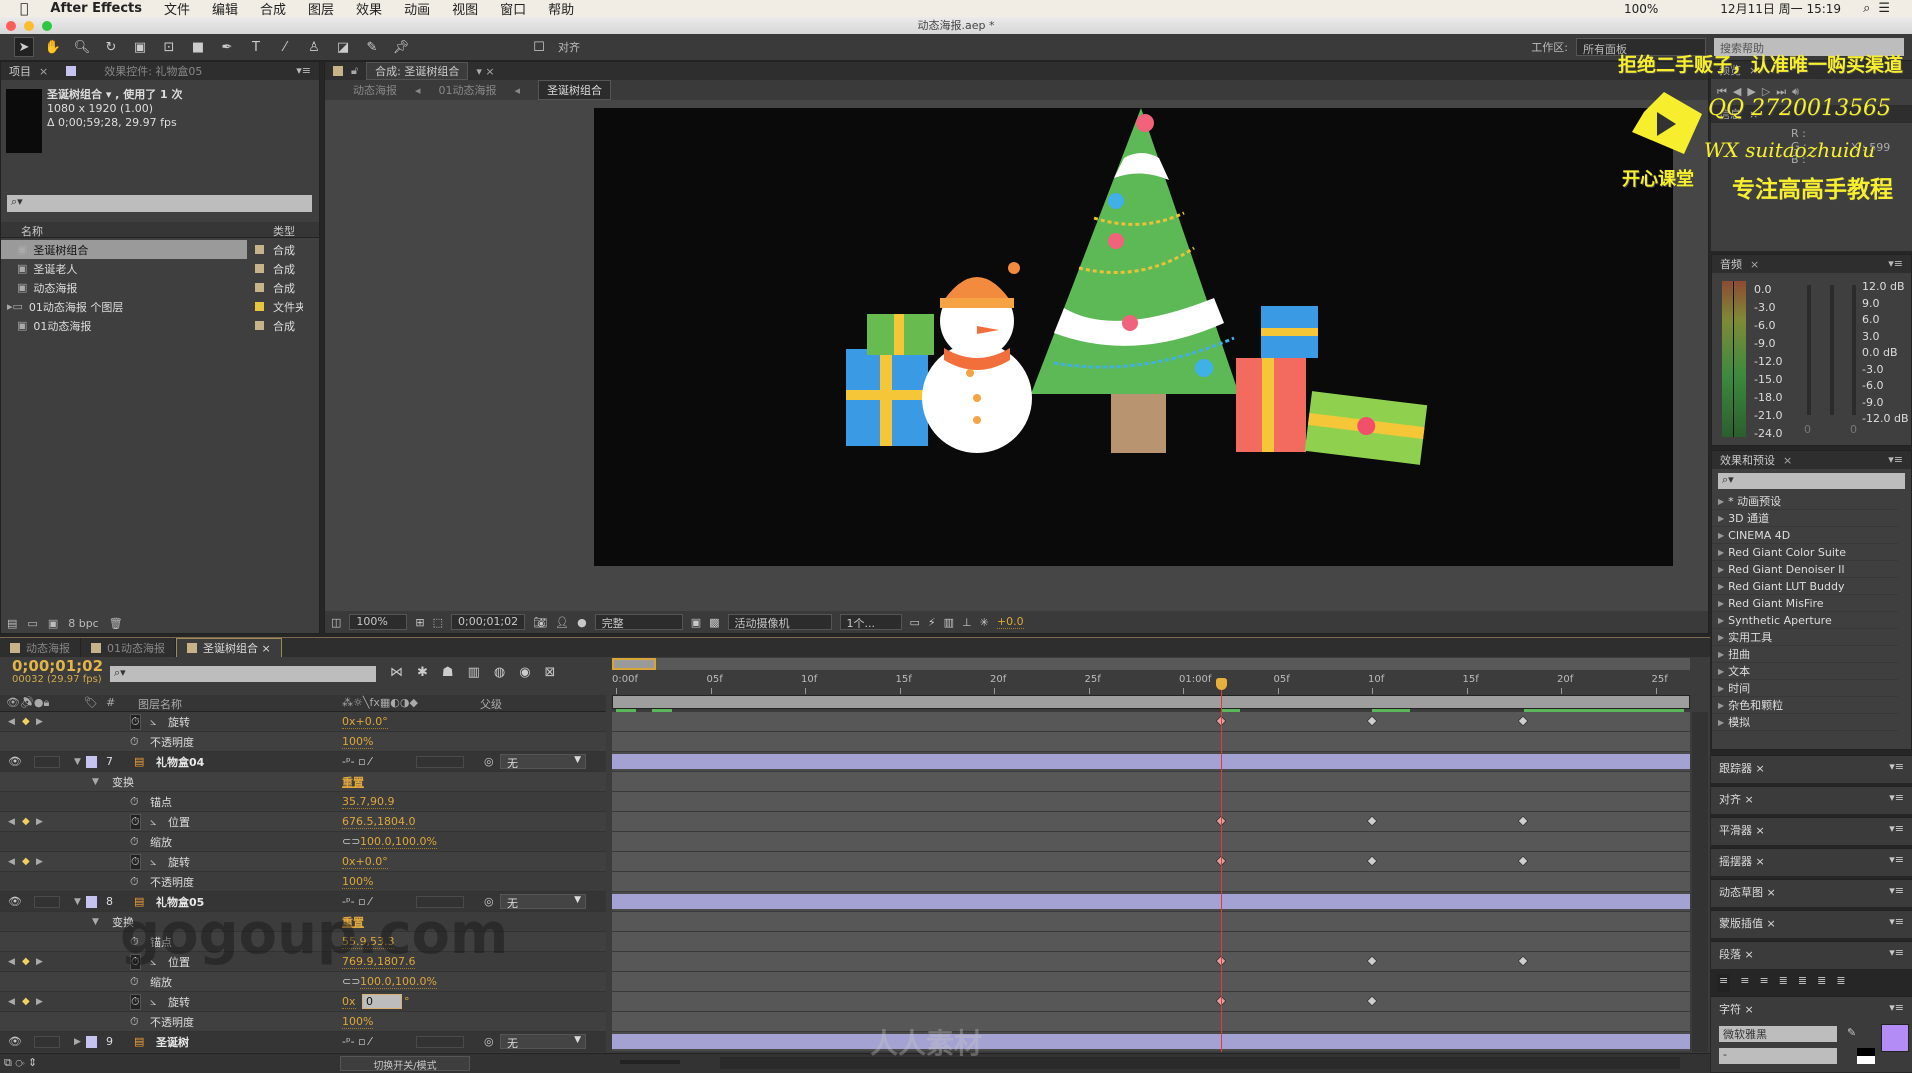  I want to click on timeline-icon: ▥, so click(949, 622).